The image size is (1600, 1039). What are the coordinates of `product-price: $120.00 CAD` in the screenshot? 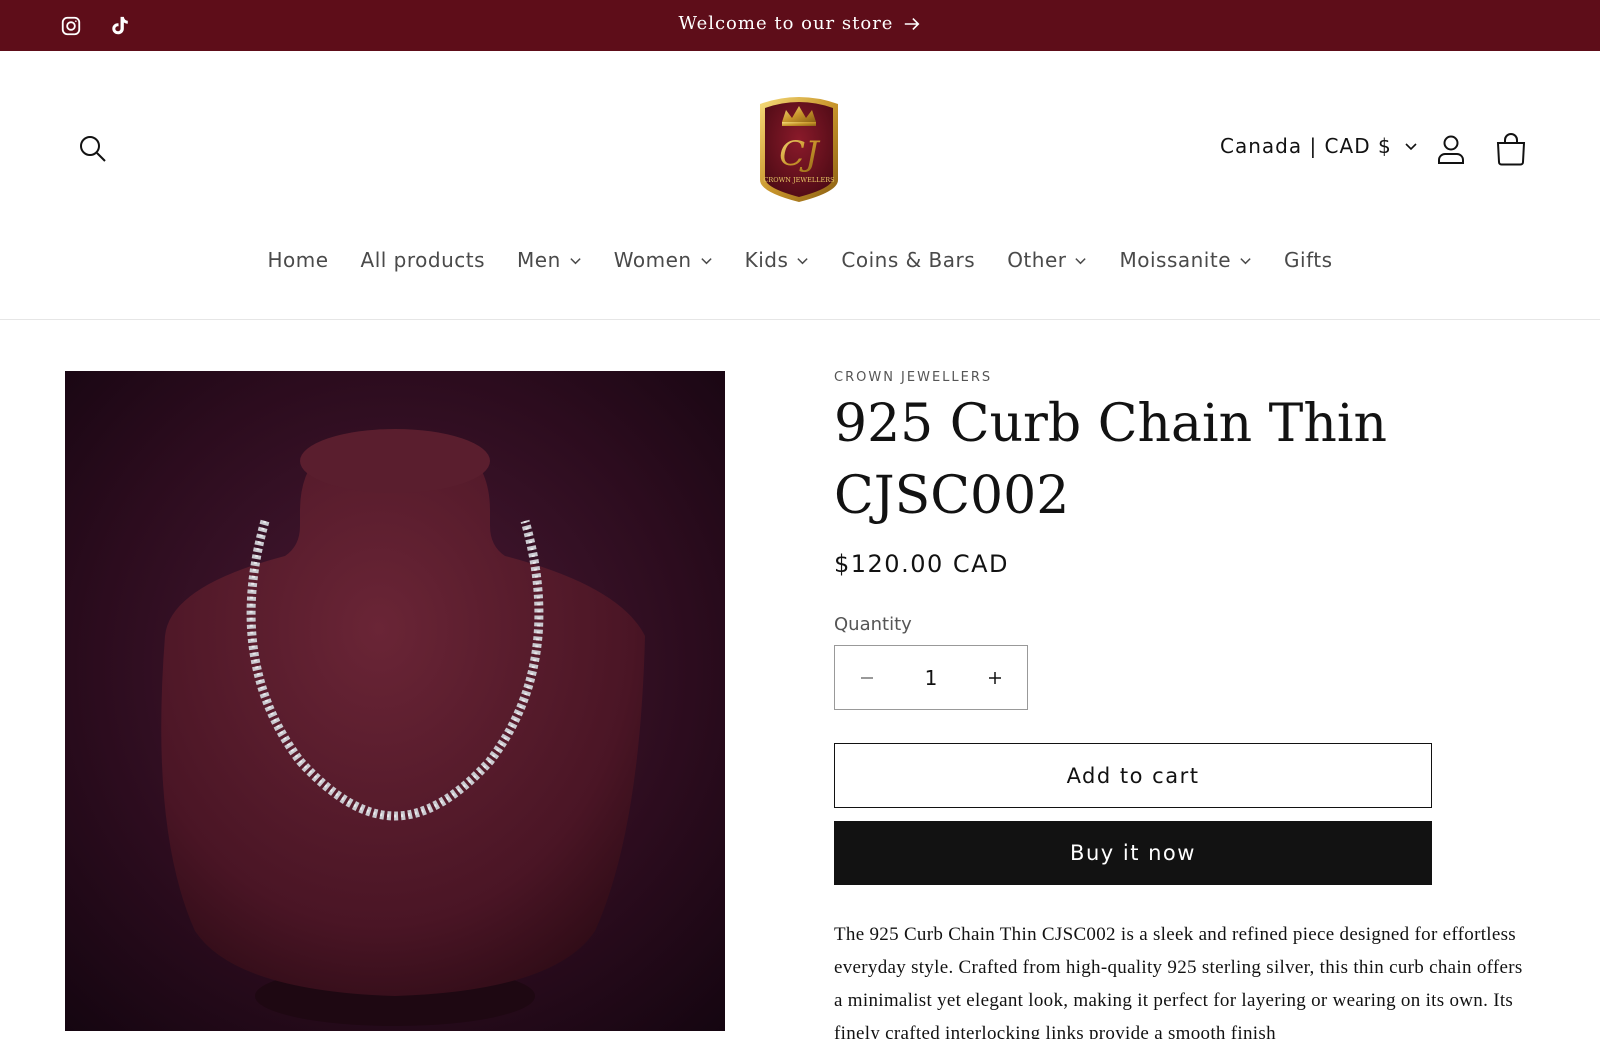 It's located at (922, 564).